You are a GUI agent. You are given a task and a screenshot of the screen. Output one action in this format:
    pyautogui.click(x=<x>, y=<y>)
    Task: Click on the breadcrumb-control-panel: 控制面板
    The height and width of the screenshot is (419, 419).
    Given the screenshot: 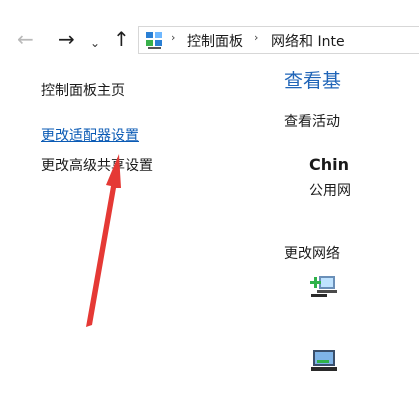 What is the action you would take?
    pyautogui.click(x=215, y=41)
    